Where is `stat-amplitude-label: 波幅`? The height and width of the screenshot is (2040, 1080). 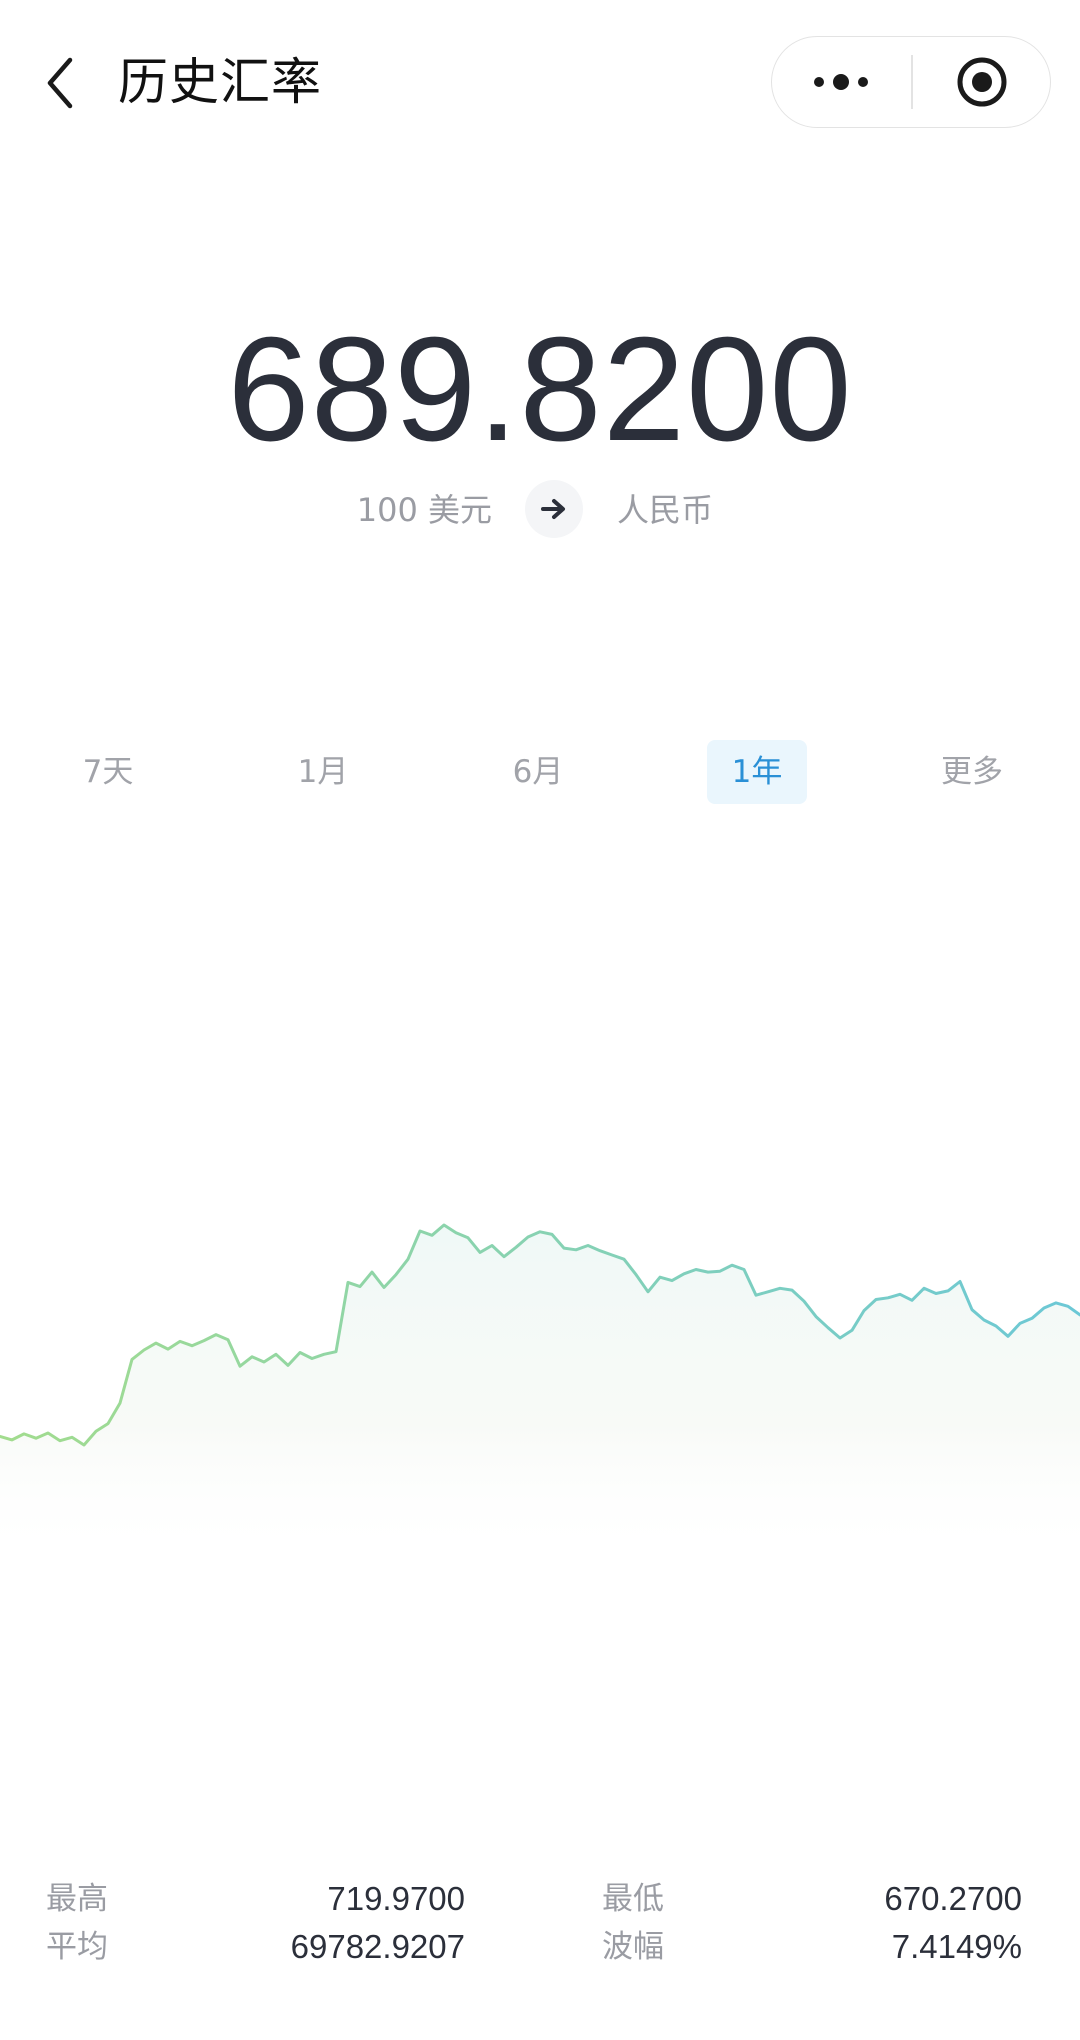
stat-amplitude-label: 波幅 is located at coordinates (633, 1947).